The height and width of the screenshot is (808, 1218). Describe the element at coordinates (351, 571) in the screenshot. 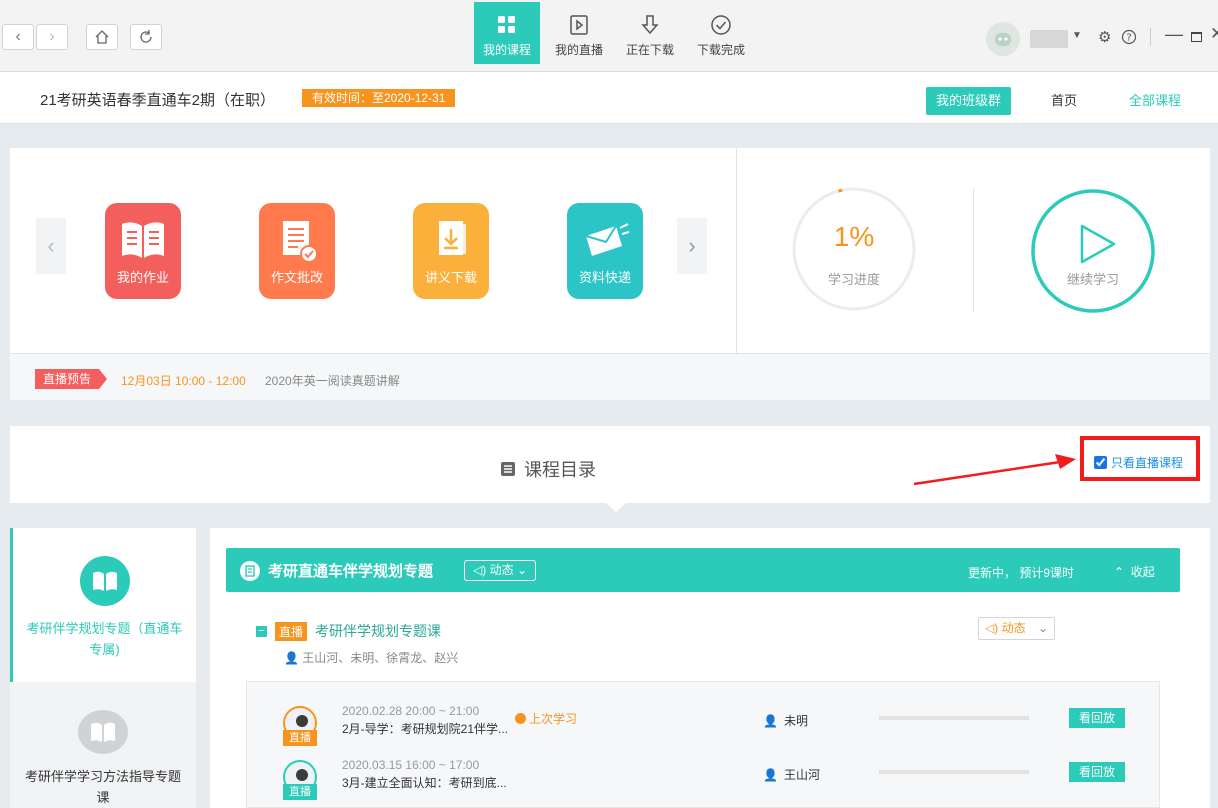

I see `topic-title-text: 考研直通车伴学规划专题` at that location.